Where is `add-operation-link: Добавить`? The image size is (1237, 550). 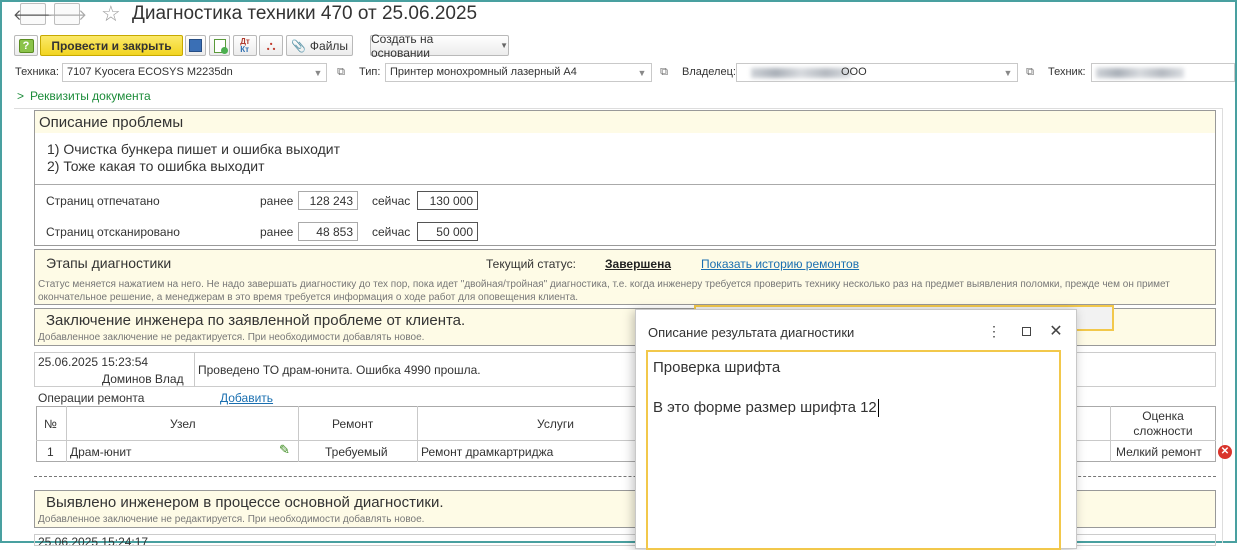
add-operation-link: Добавить is located at coordinates (246, 398).